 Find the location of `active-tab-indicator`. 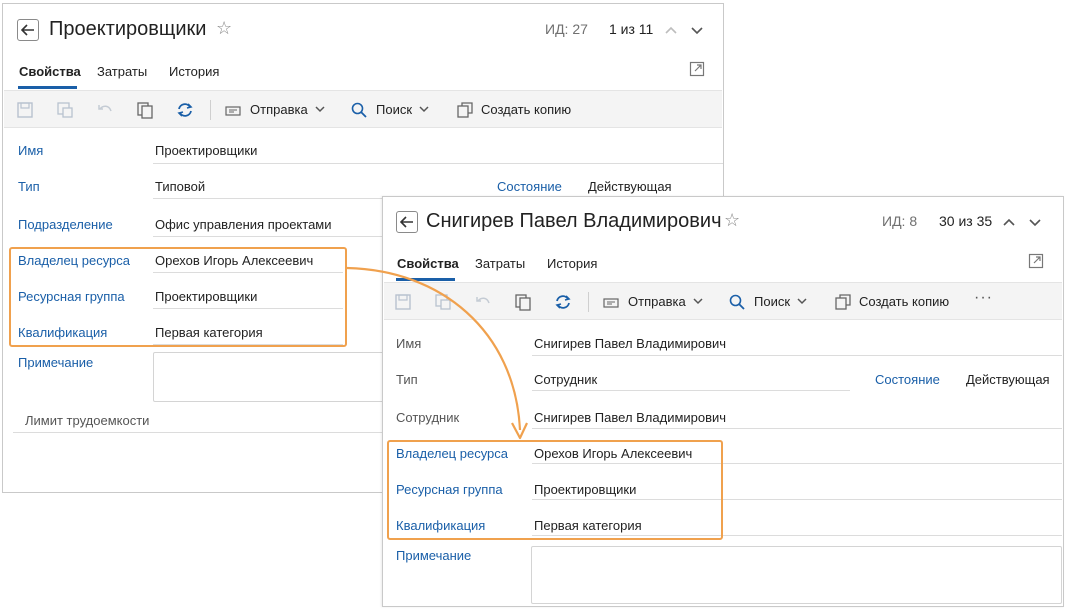

active-tab-indicator is located at coordinates (47, 87).